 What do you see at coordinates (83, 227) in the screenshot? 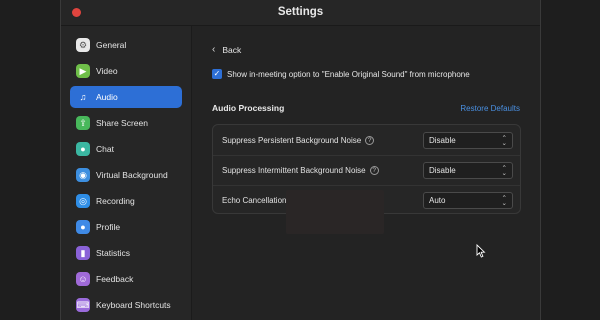
I see `profile-icon: ●` at bounding box center [83, 227].